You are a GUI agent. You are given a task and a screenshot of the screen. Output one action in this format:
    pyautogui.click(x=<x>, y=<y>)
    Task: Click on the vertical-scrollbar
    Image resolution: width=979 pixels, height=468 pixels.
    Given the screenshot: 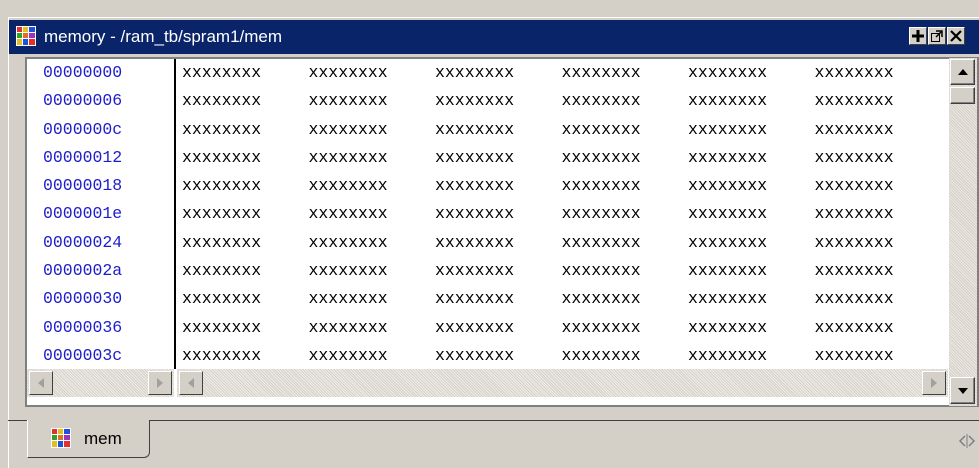 What is the action you would take?
    pyautogui.click(x=963, y=232)
    